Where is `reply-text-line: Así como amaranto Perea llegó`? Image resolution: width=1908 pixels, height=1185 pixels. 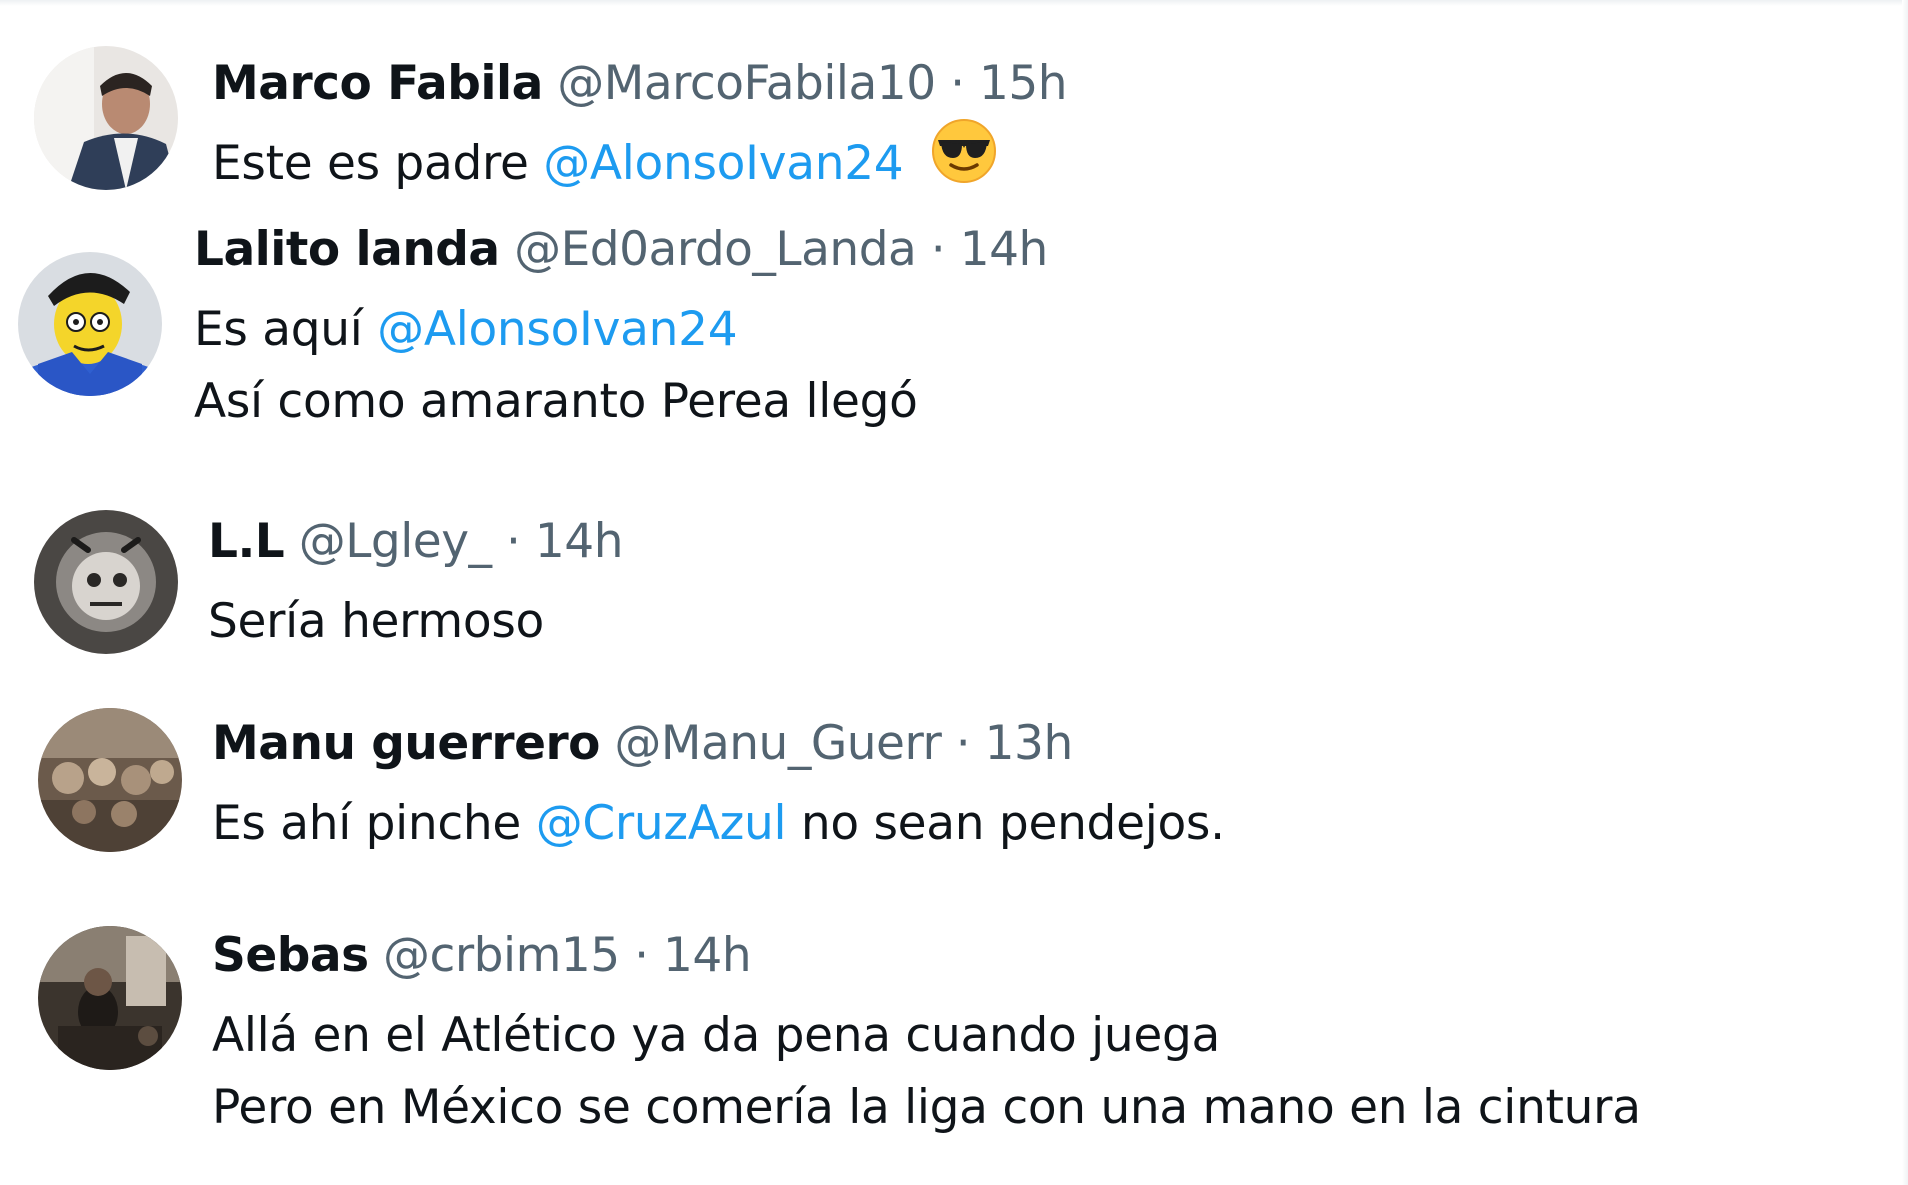
reply-text-line: Así como amaranto Perea llegó is located at coordinates (556, 401).